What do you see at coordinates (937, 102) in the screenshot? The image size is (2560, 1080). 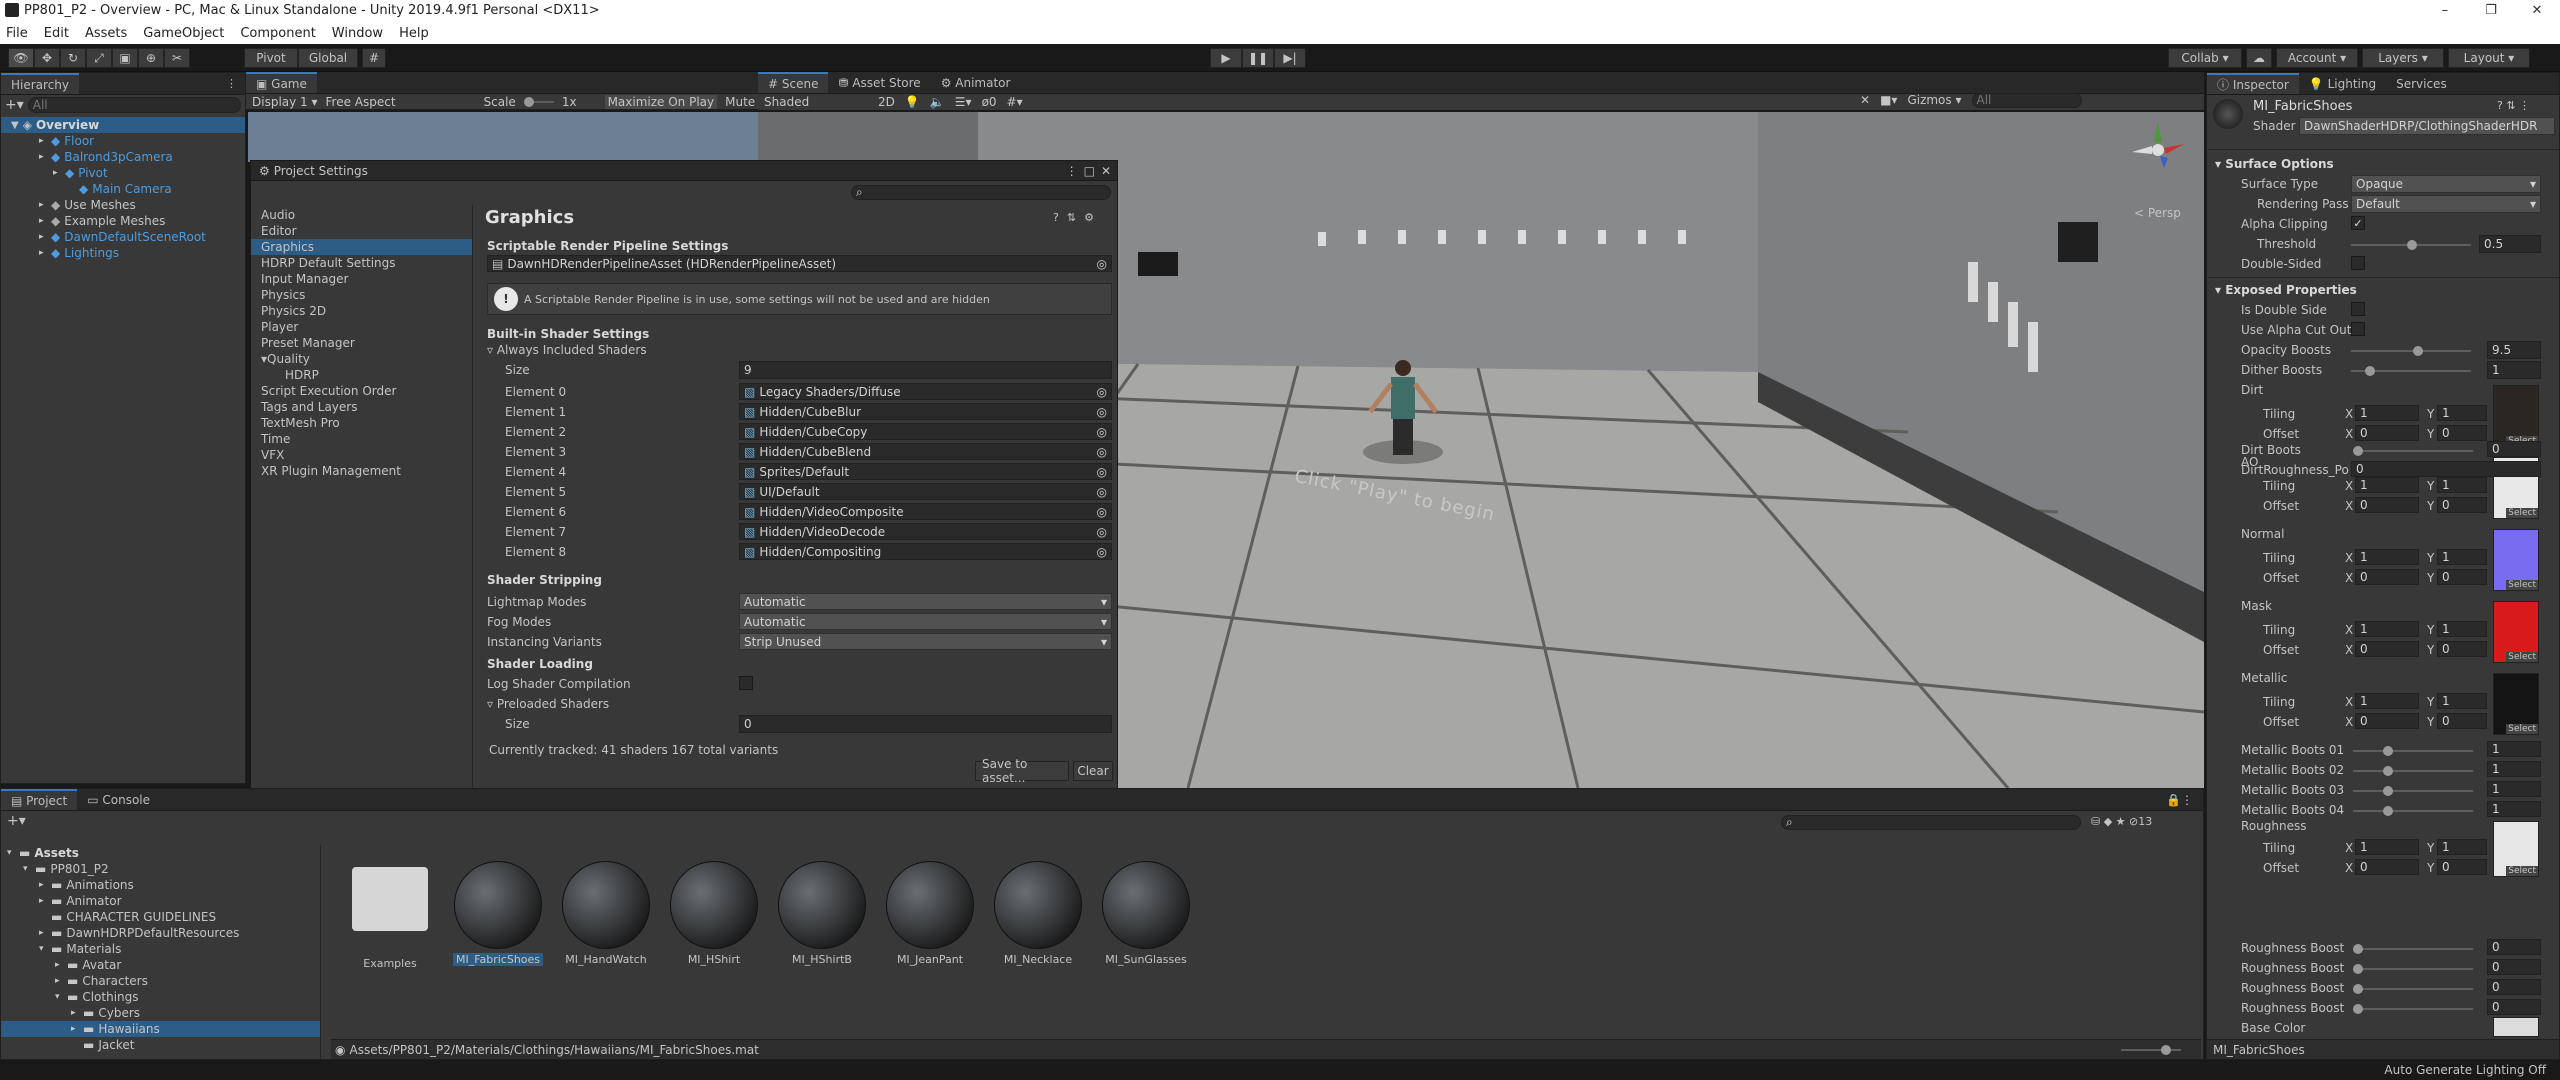 I see `audio-toggle-icon: 🔈` at bounding box center [937, 102].